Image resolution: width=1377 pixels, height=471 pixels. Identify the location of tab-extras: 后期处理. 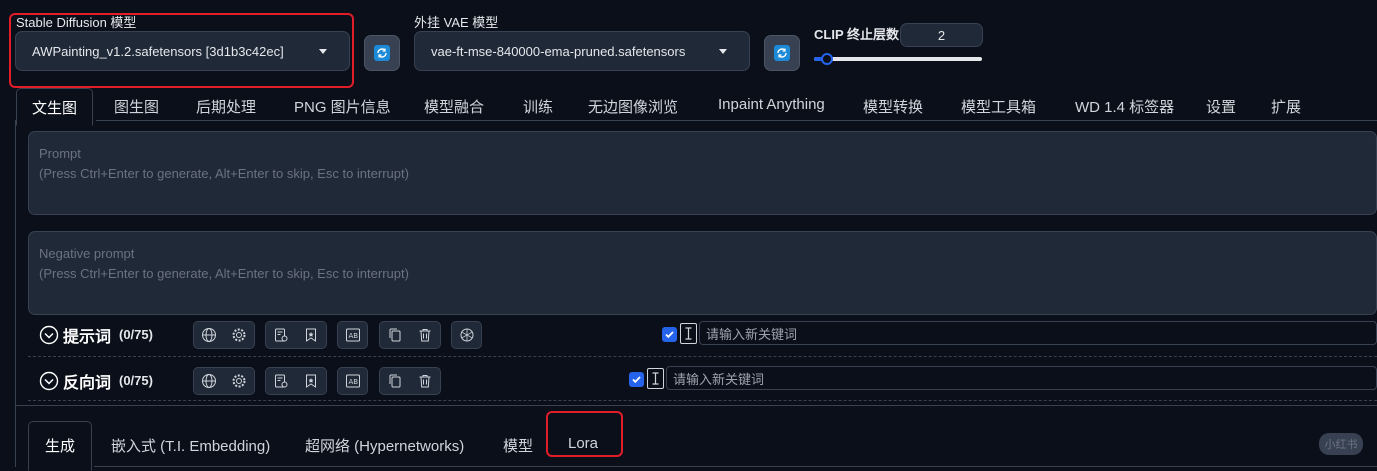
(226, 106).